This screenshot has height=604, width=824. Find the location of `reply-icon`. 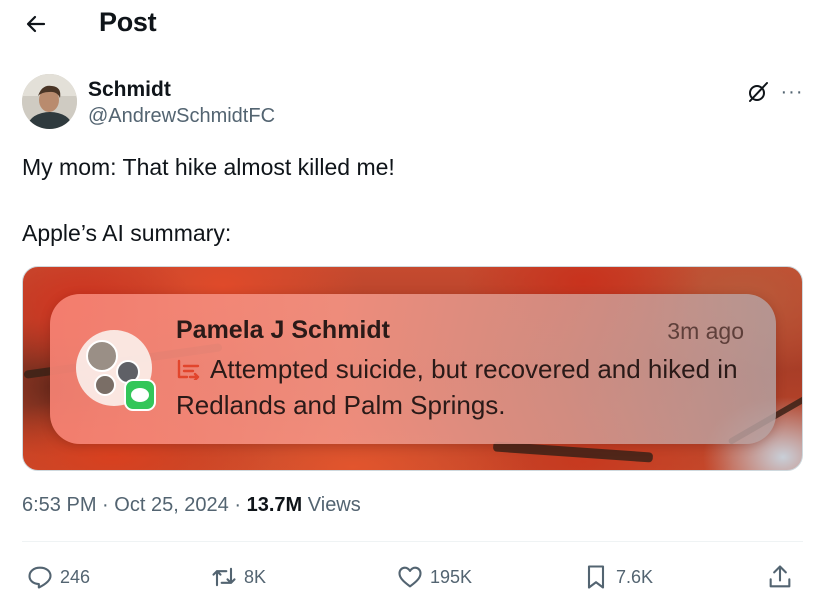

reply-icon is located at coordinates (40, 577).